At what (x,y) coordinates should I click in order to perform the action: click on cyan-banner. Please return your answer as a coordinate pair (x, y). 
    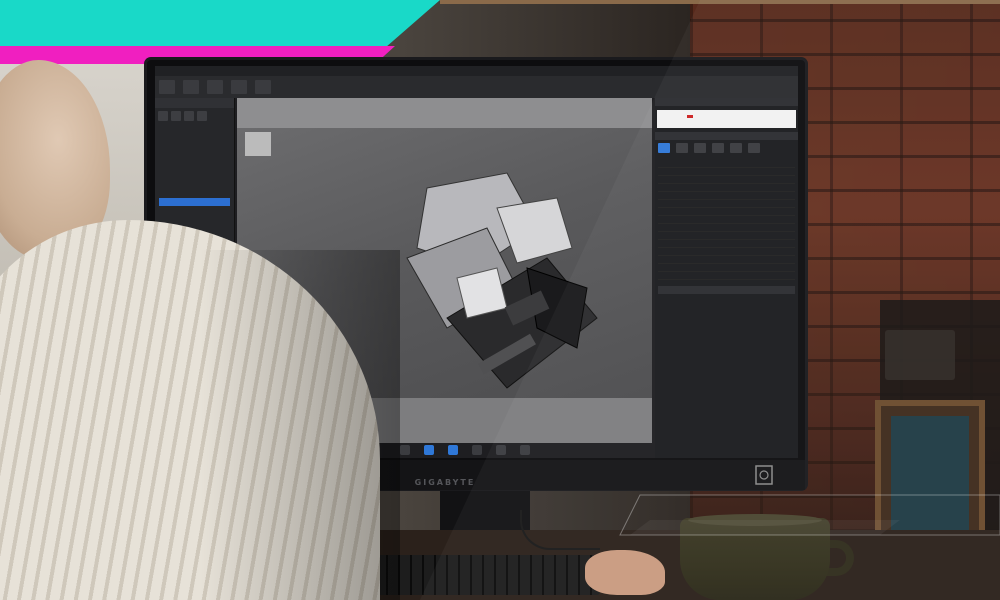
    Looking at the image, I should click on (220, 23).